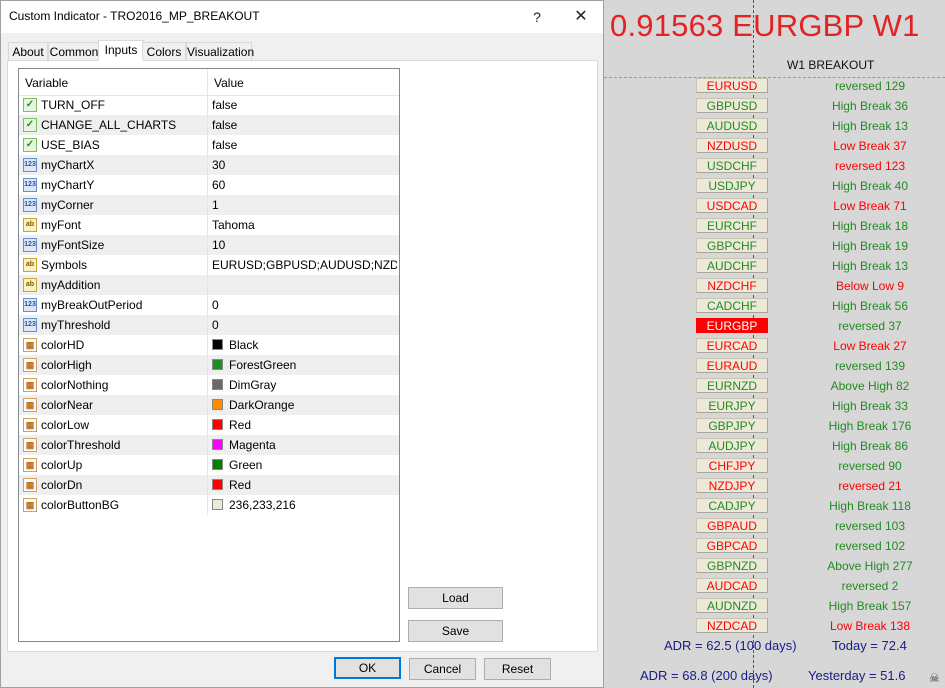 The height and width of the screenshot is (688, 945). Describe the element at coordinates (314, 465) in the screenshot. I see `param-value: Green` at that location.